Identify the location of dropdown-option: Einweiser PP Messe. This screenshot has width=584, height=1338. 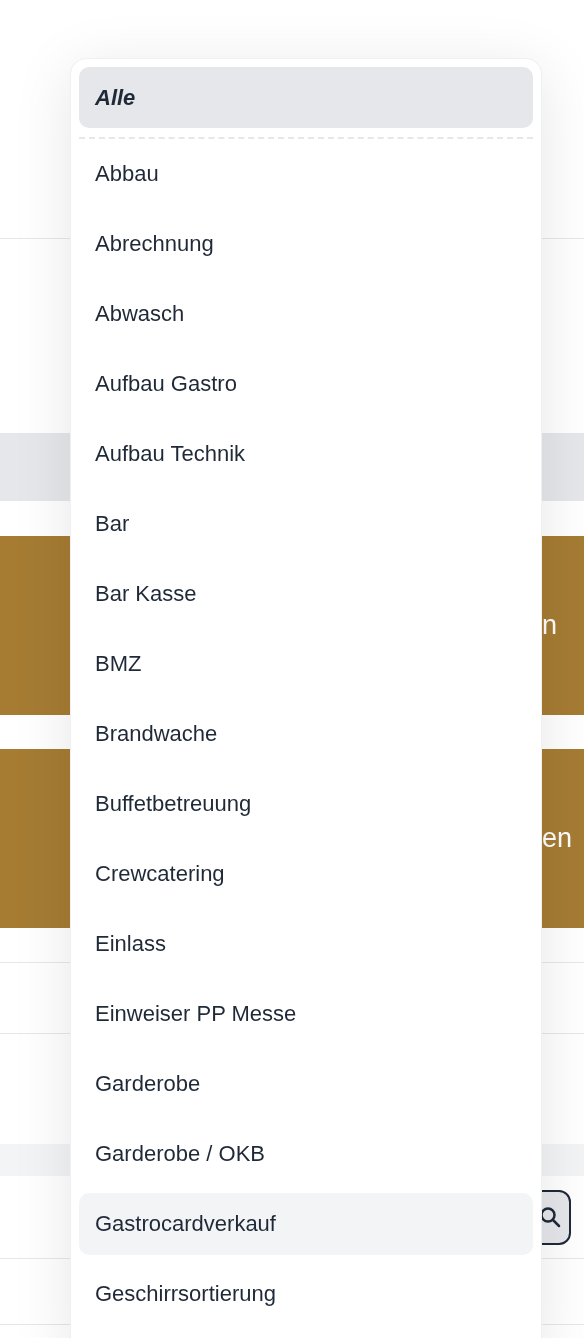
(306, 1014).